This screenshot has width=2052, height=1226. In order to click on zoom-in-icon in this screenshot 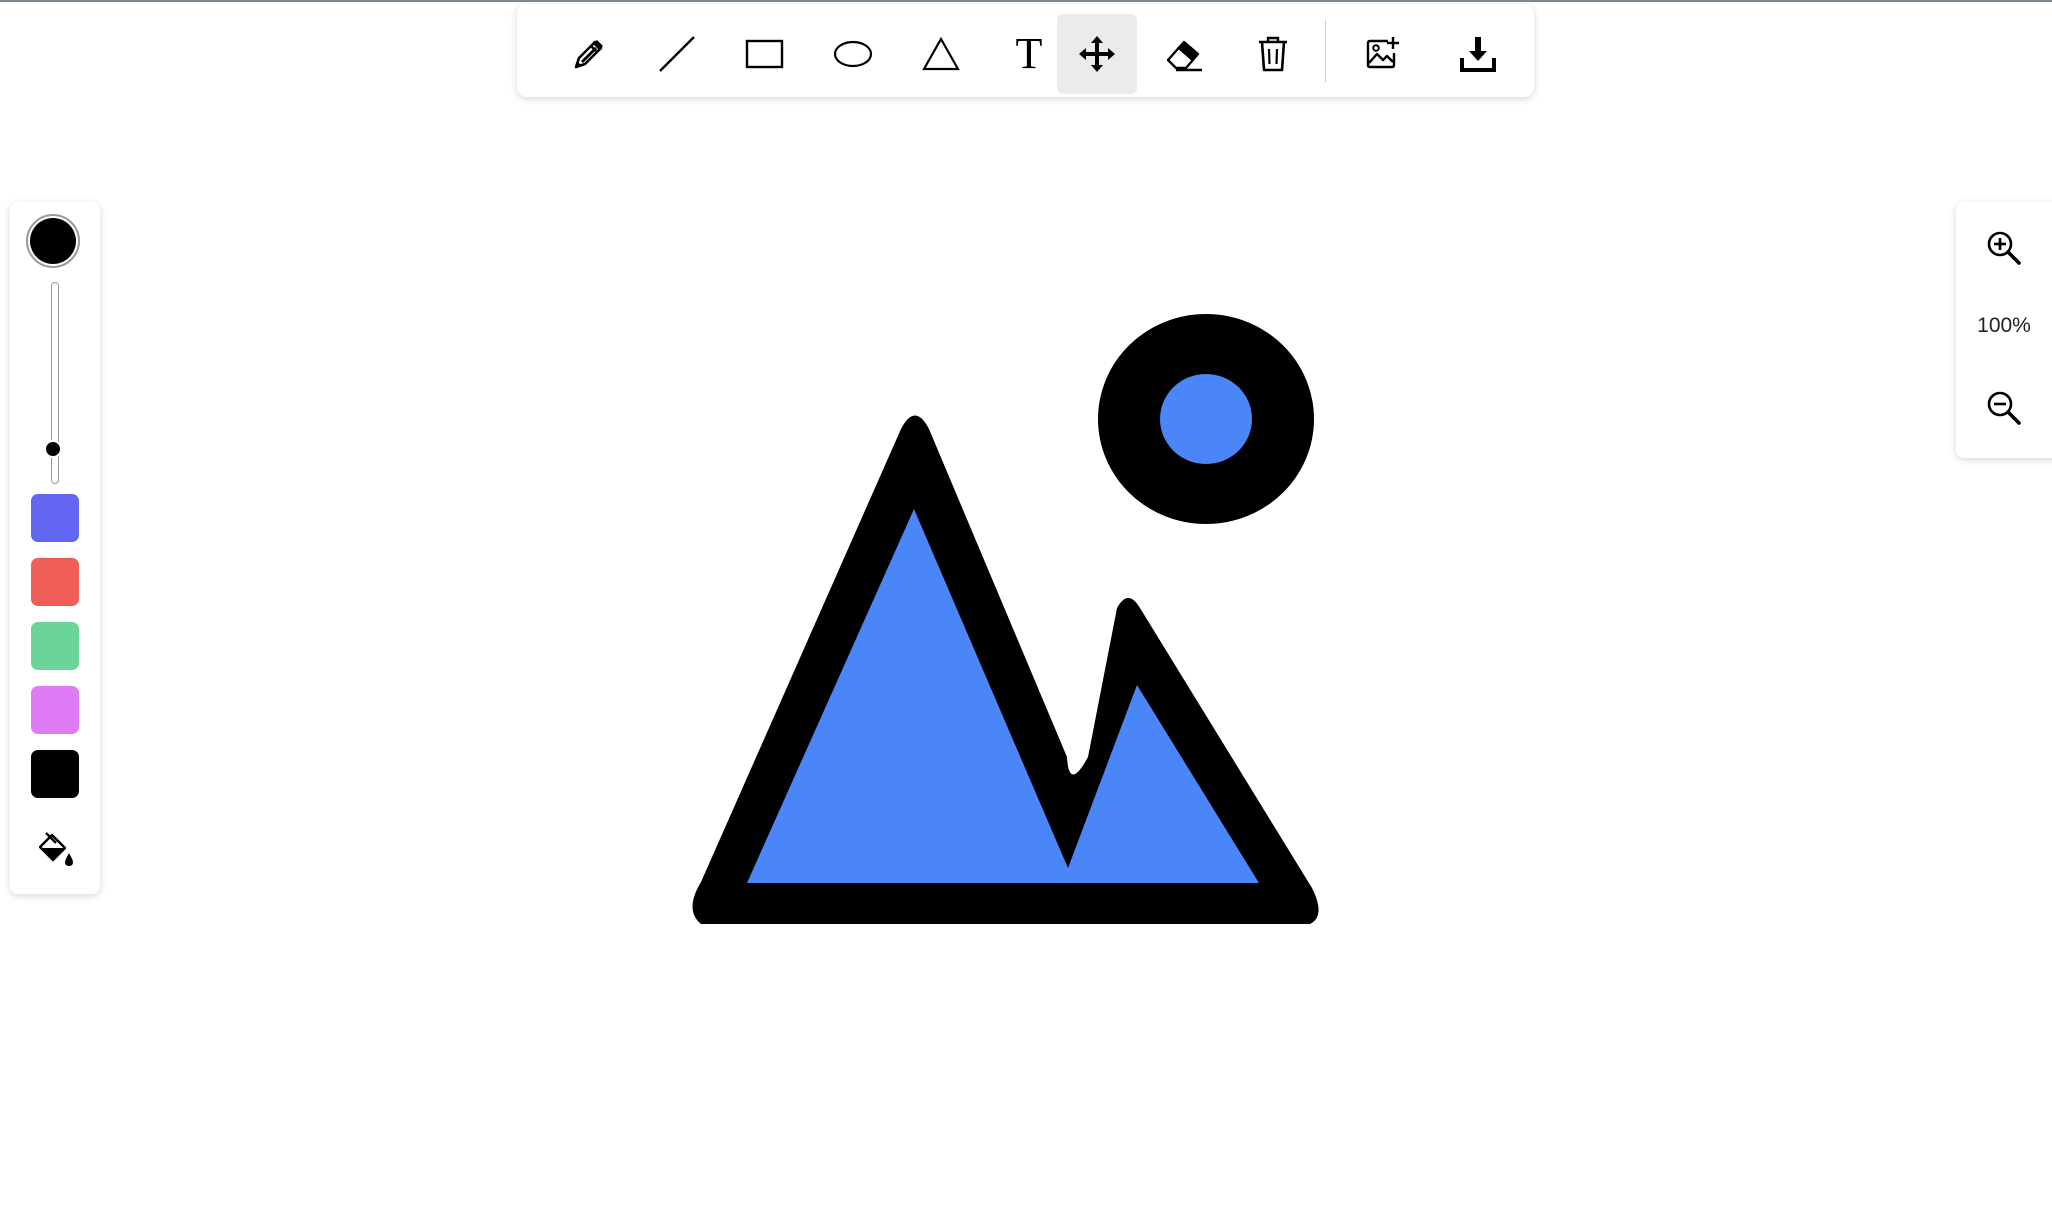, I will do `click(2004, 248)`.